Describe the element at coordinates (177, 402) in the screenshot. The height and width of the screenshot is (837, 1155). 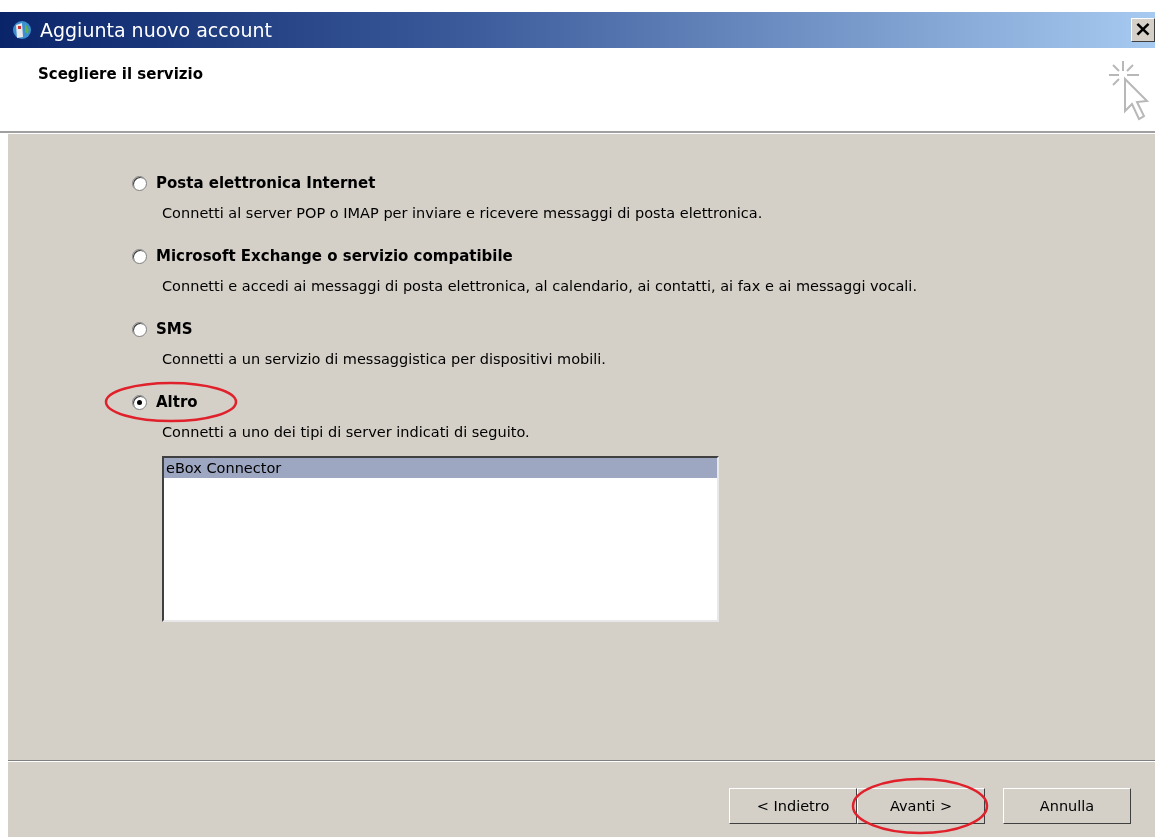
I see `option-label: Altro` at that location.